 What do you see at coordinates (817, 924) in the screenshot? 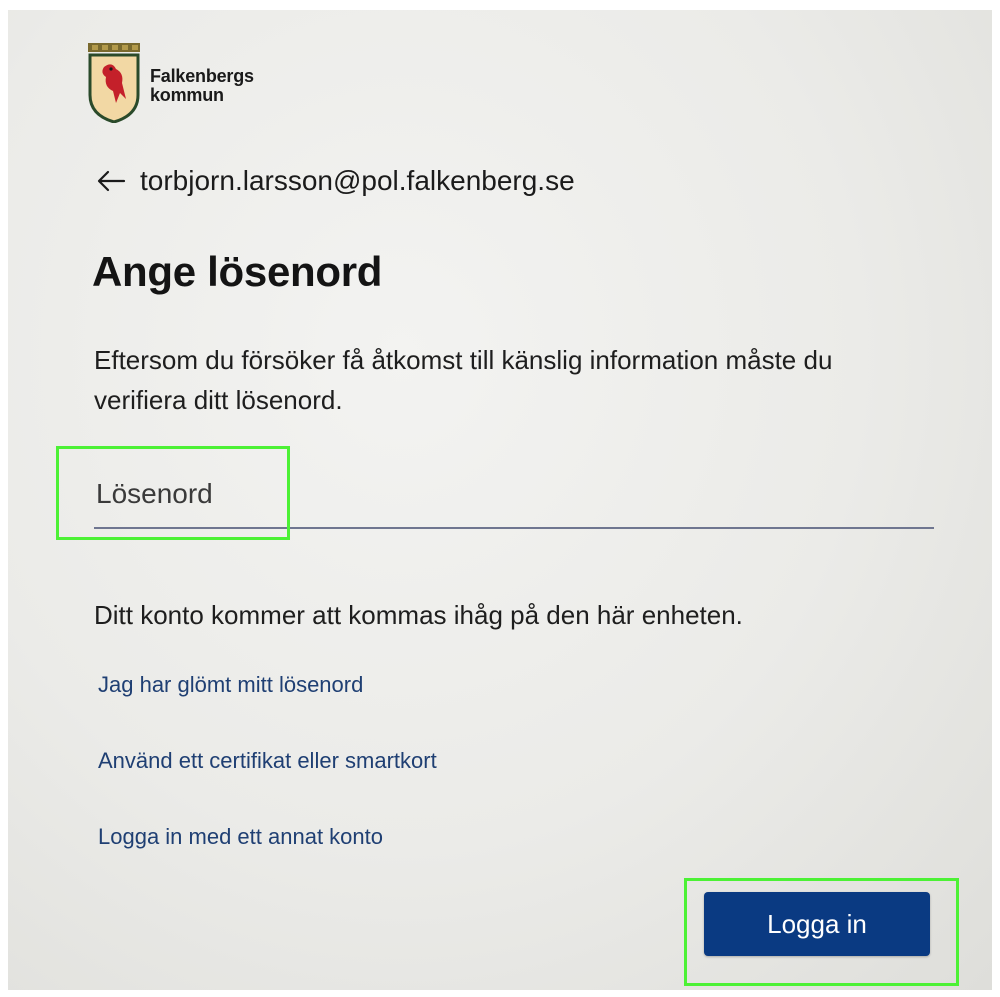
I see `sign-in-button: Logga in` at bounding box center [817, 924].